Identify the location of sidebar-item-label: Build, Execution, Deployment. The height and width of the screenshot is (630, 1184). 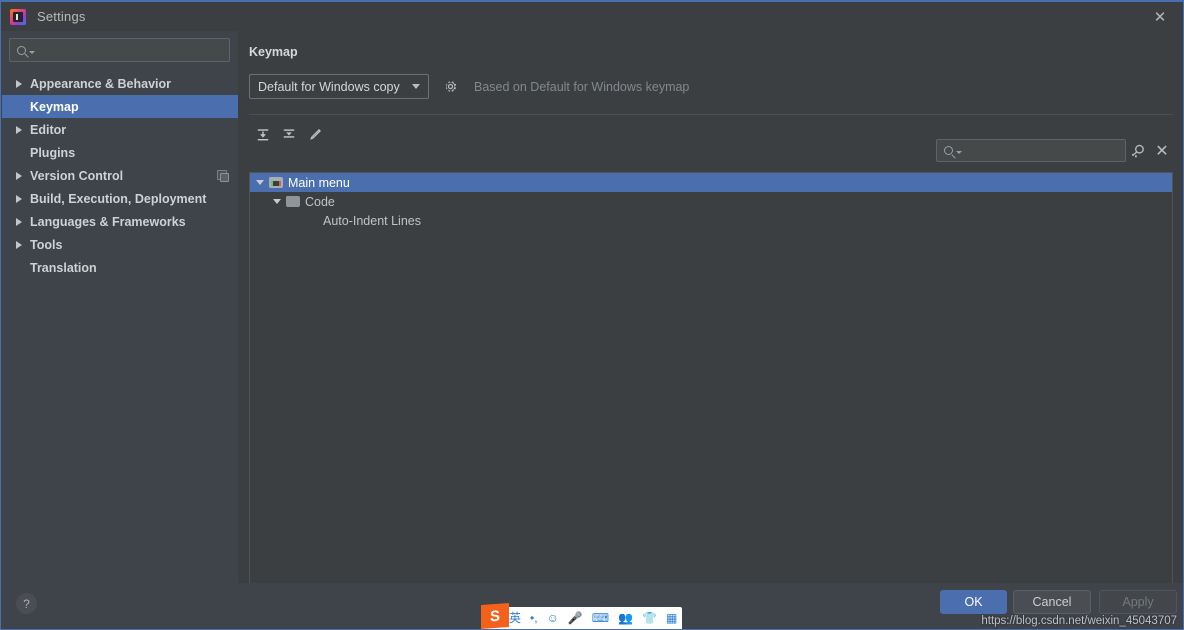
(118, 198).